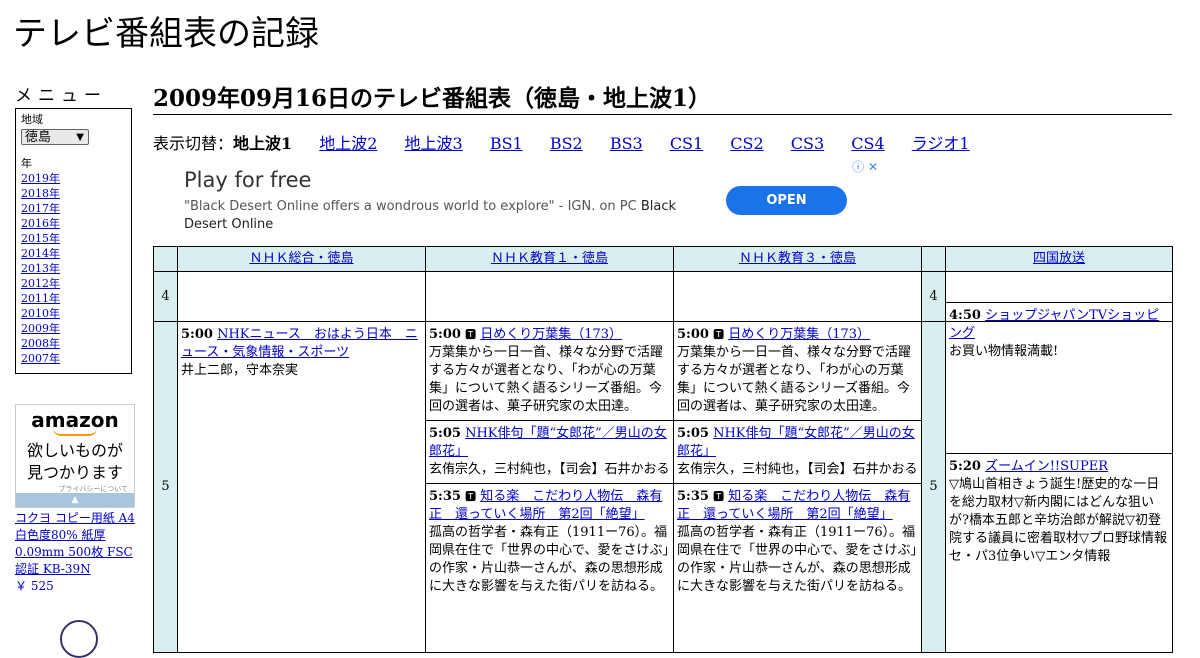  Describe the element at coordinates (76, 178) in the screenshot. I see `year-link-2019: 2019年` at that location.